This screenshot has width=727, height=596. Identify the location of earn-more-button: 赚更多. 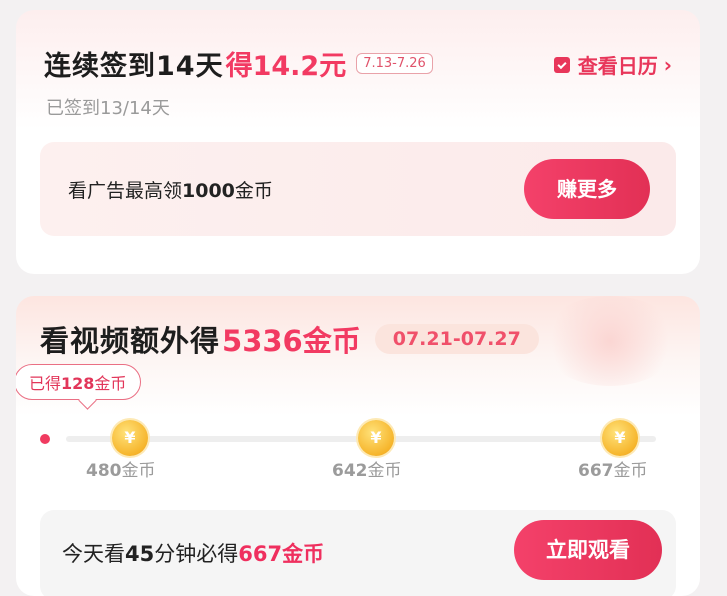
(587, 189).